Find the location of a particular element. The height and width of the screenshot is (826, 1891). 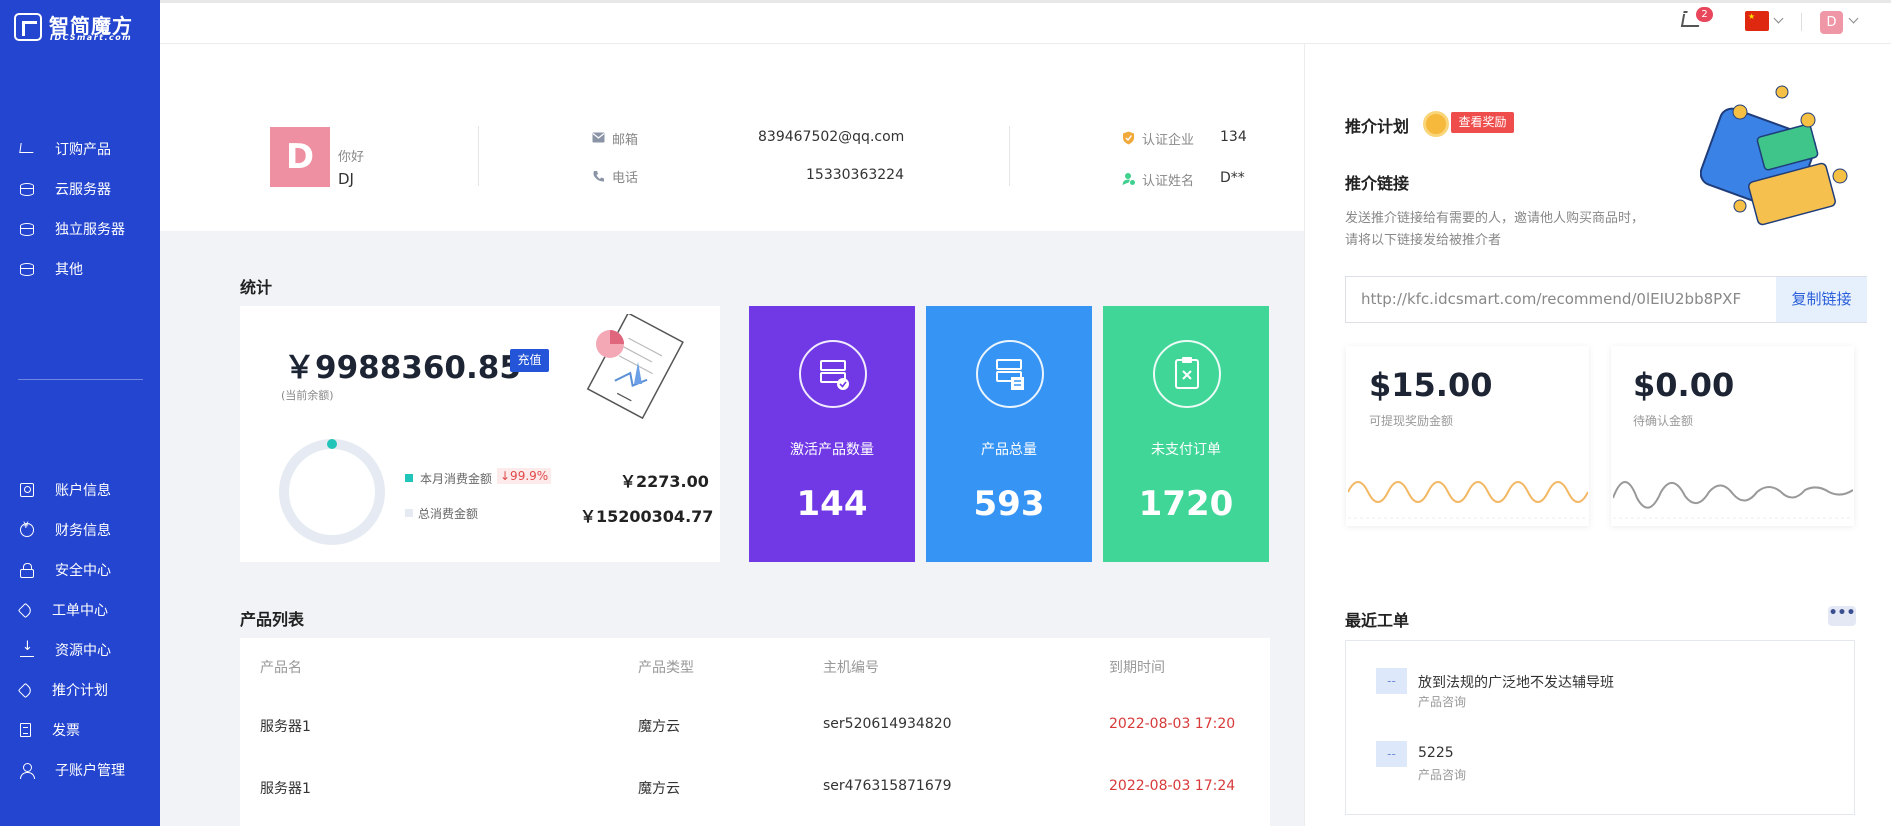

more-options-button: ••• is located at coordinates (1842, 616).